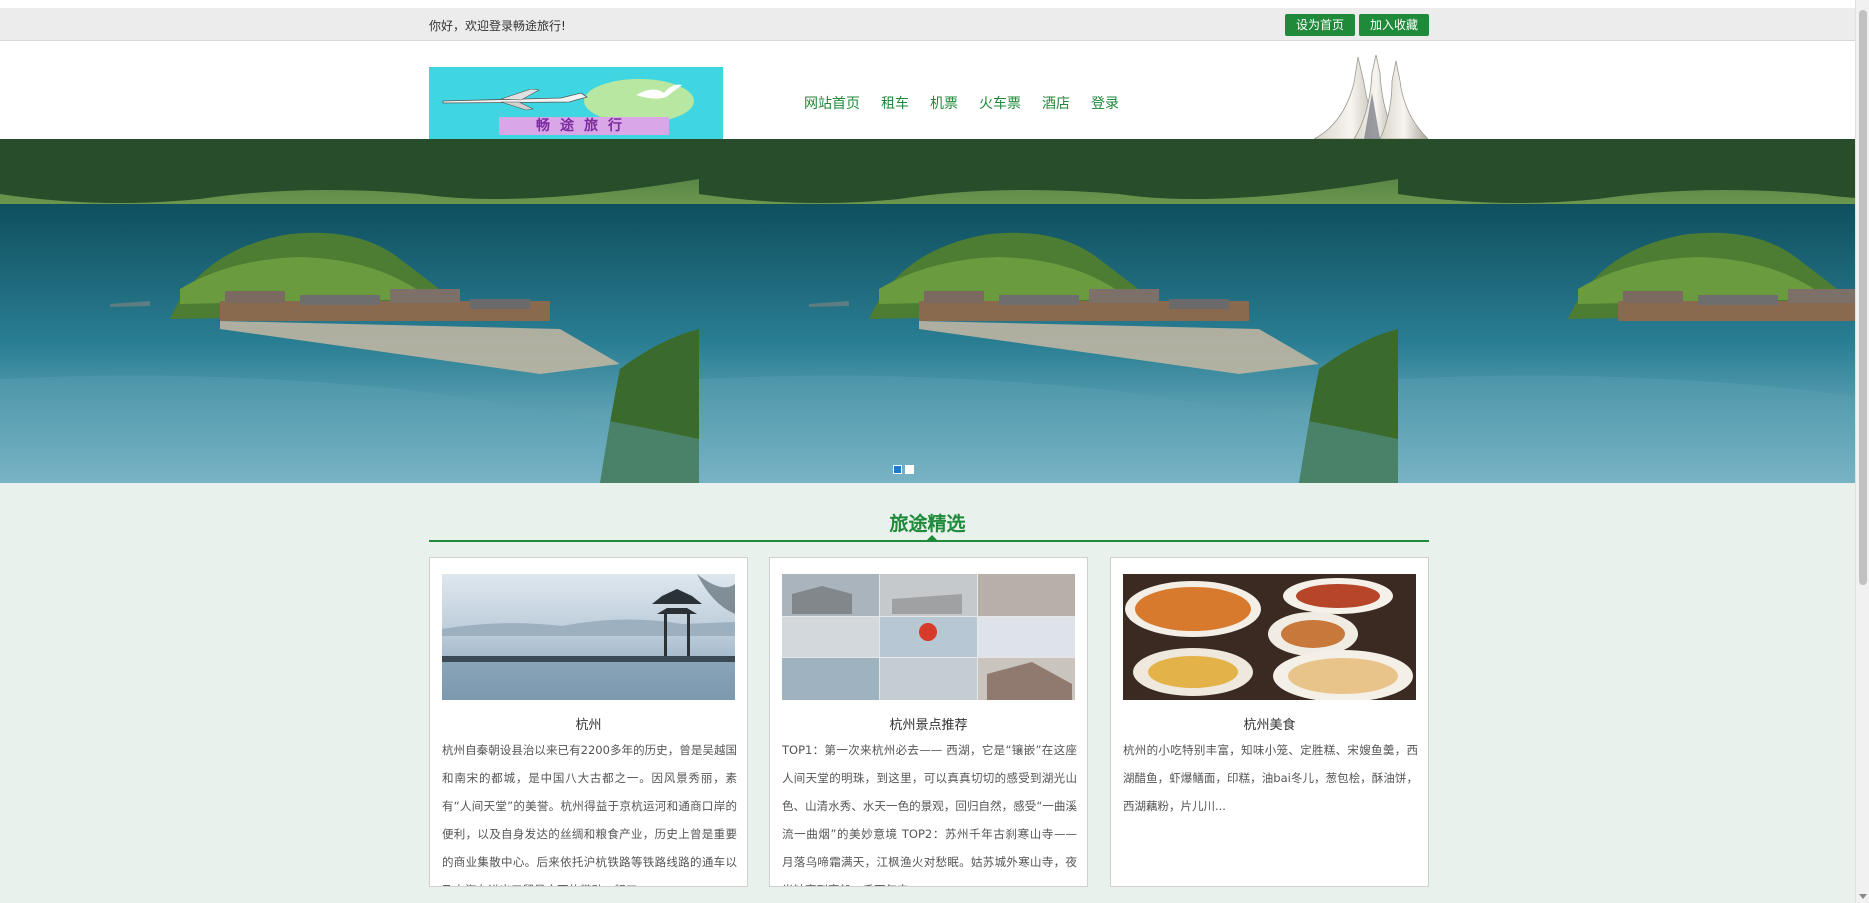 The height and width of the screenshot is (903, 1869). Describe the element at coordinates (1056, 103) in the screenshot. I see `nav-hotels: 酒店` at that location.